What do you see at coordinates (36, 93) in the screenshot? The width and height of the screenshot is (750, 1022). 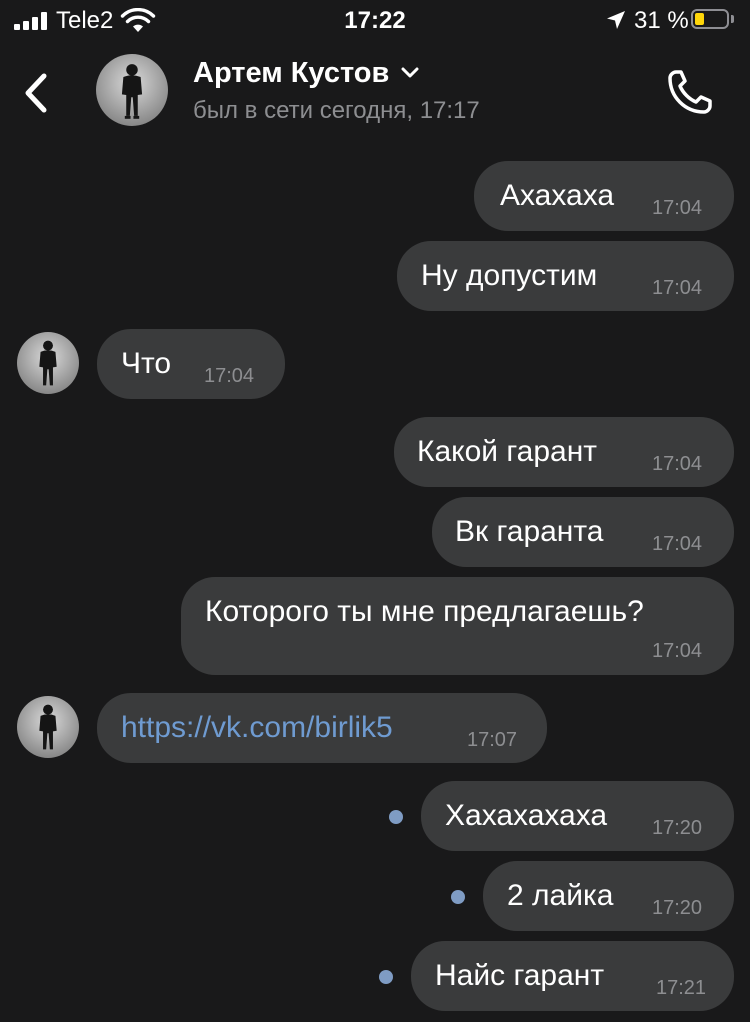 I see `back-chevron-icon` at bounding box center [36, 93].